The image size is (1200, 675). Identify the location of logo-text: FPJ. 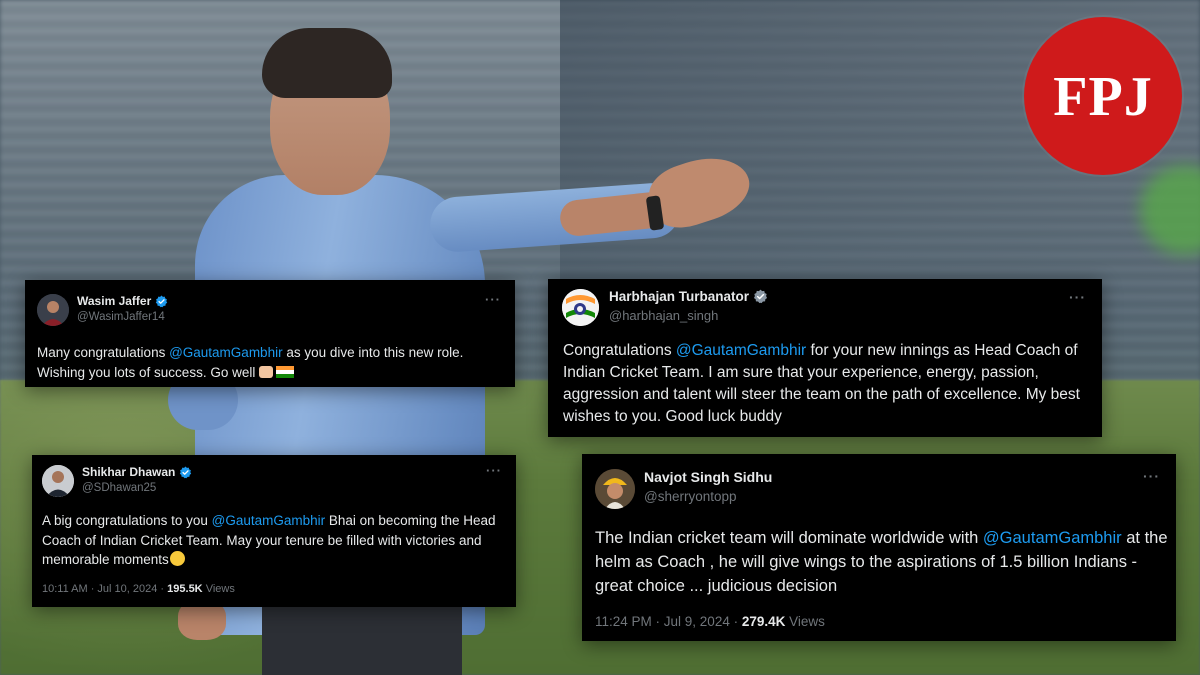
(1103, 97).